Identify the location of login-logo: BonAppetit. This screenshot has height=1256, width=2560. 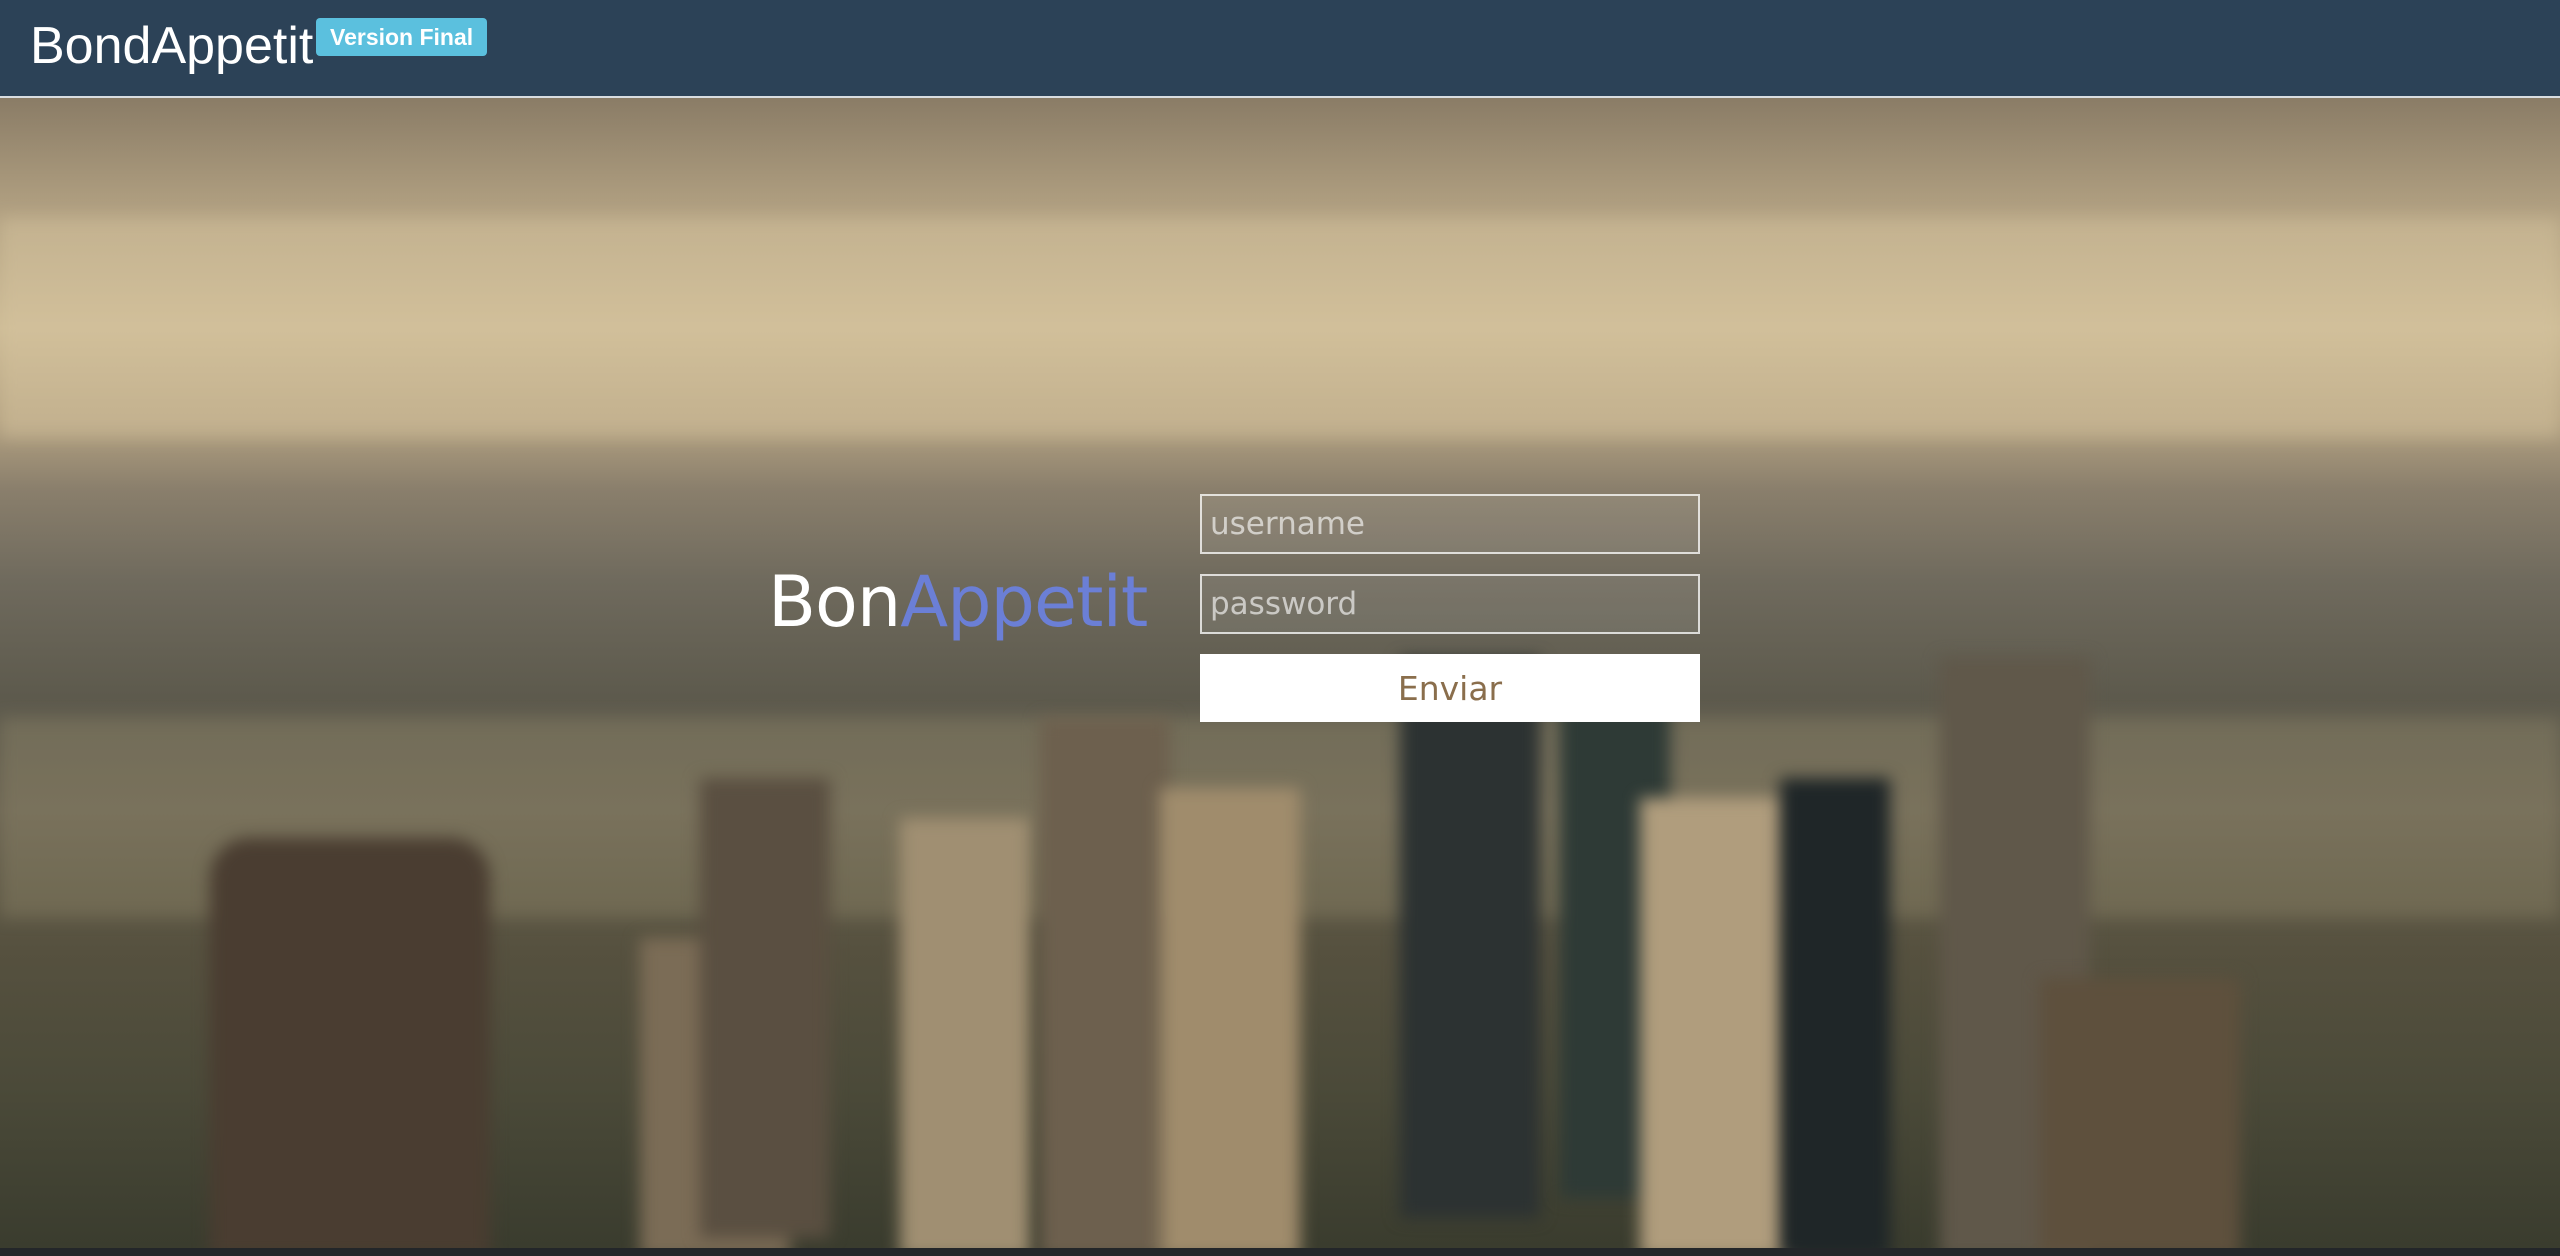
(958, 602).